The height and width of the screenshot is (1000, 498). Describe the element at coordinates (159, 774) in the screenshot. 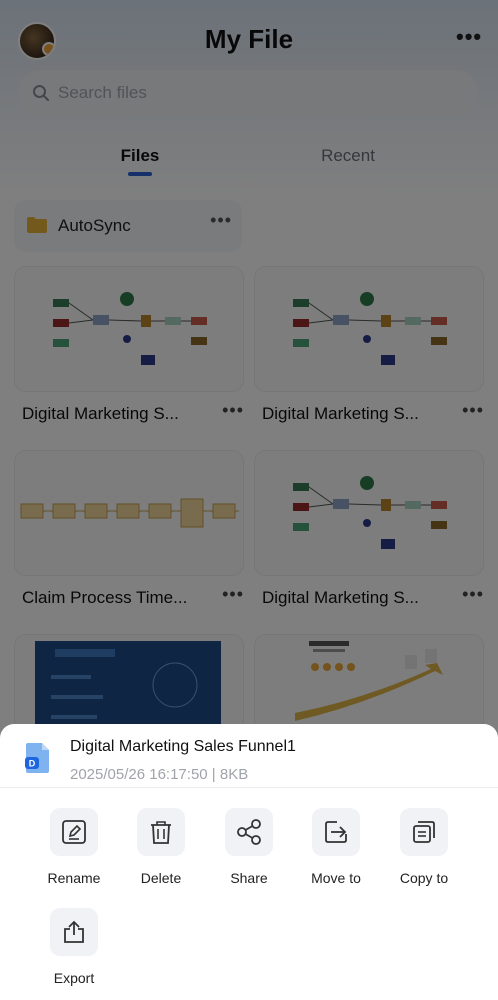

I see `file-meta: 2025/05/26 16:17:50 | 8KB` at that location.